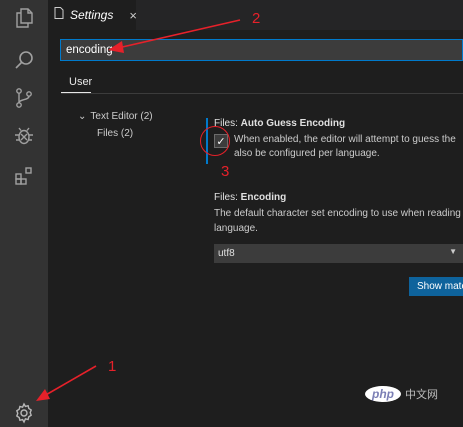 Image resolution: width=463 pixels, height=427 pixels. I want to click on watermark-text: 中文网, so click(421, 395).